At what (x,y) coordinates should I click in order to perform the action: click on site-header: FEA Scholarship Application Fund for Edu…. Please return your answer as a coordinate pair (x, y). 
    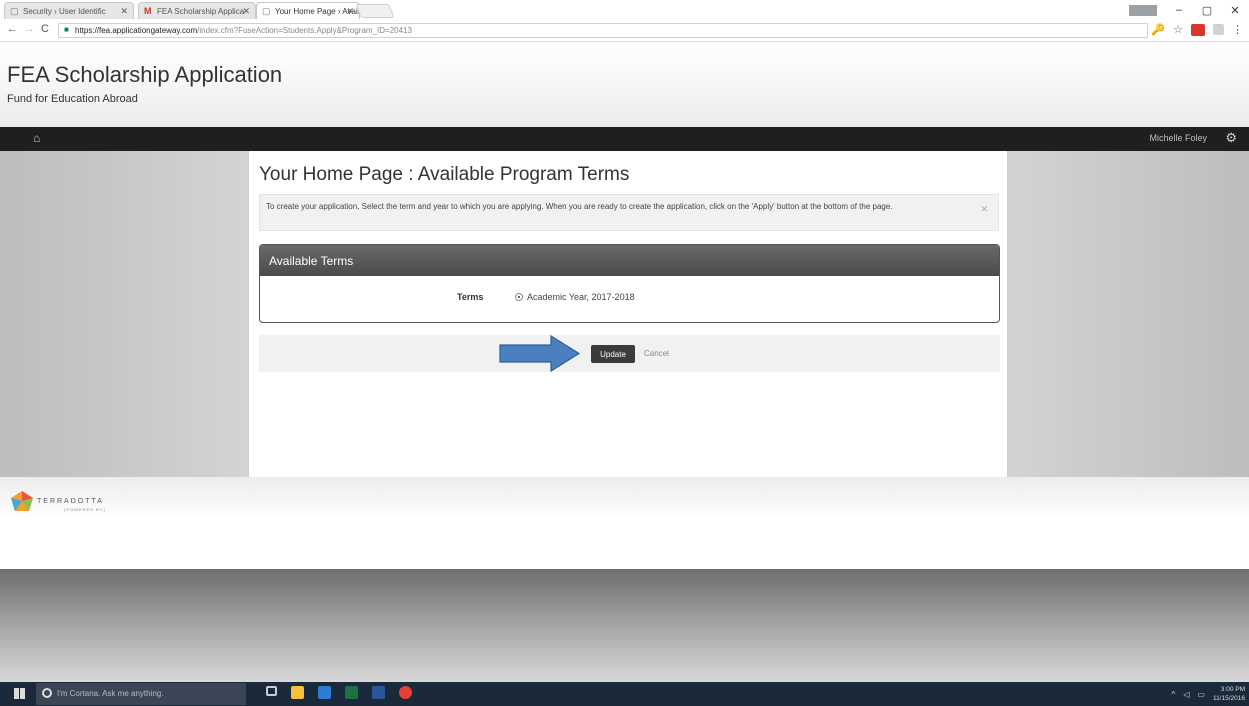
    Looking at the image, I should click on (624, 85).